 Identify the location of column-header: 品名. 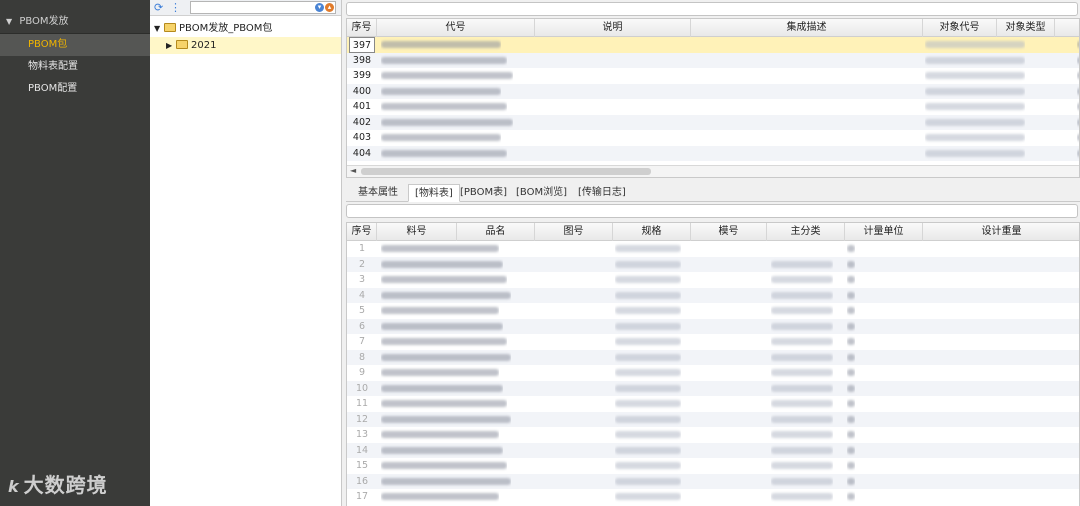
(496, 232).